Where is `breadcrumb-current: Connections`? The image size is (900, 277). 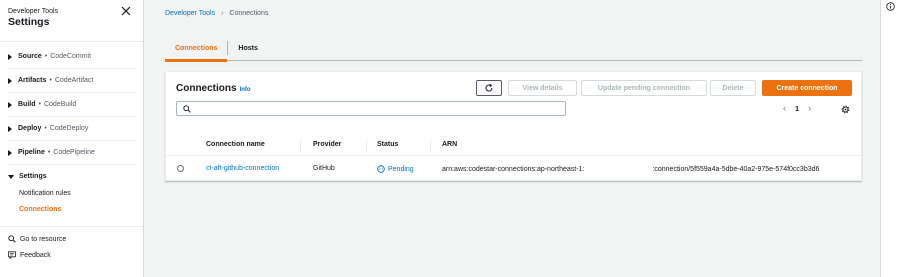 breadcrumb-current: Connections is located at coordinates (249, 13).